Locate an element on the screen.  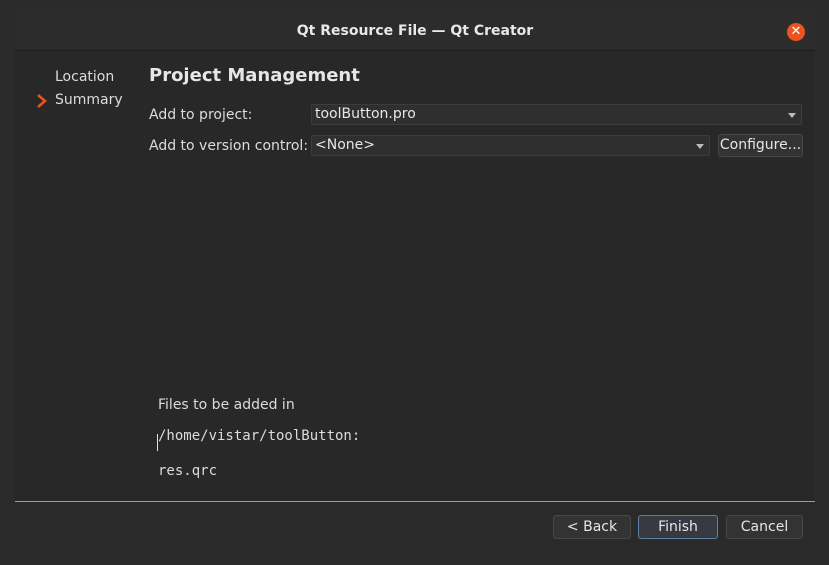
add-to-project-label: Add to project: is located at coordinates (201, 115).